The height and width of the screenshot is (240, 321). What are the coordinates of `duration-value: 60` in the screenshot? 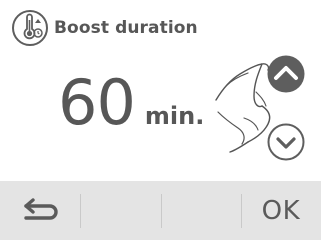 It's located at (97, 102).